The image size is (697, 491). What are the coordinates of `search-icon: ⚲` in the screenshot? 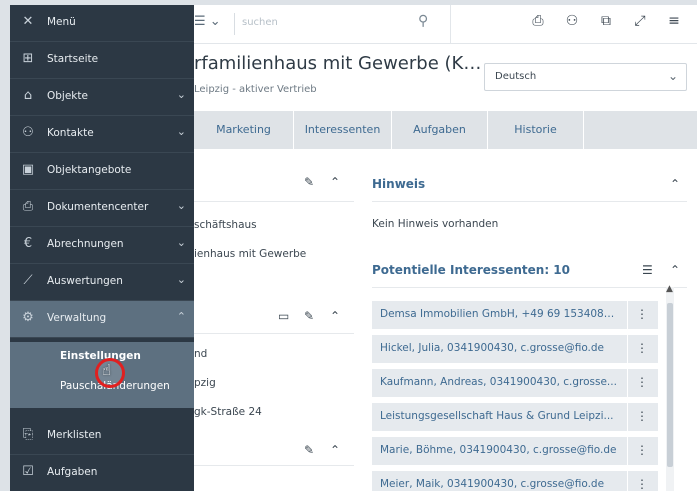 It's located at (423, 21).